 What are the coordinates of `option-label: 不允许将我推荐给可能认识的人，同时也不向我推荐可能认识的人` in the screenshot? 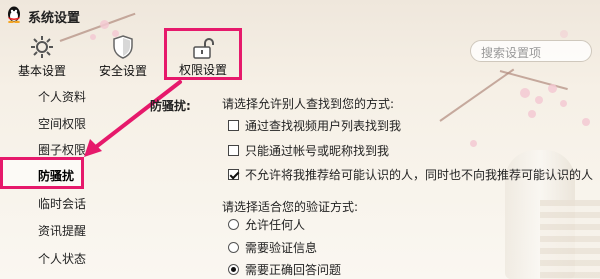 It's located at (419, 175).